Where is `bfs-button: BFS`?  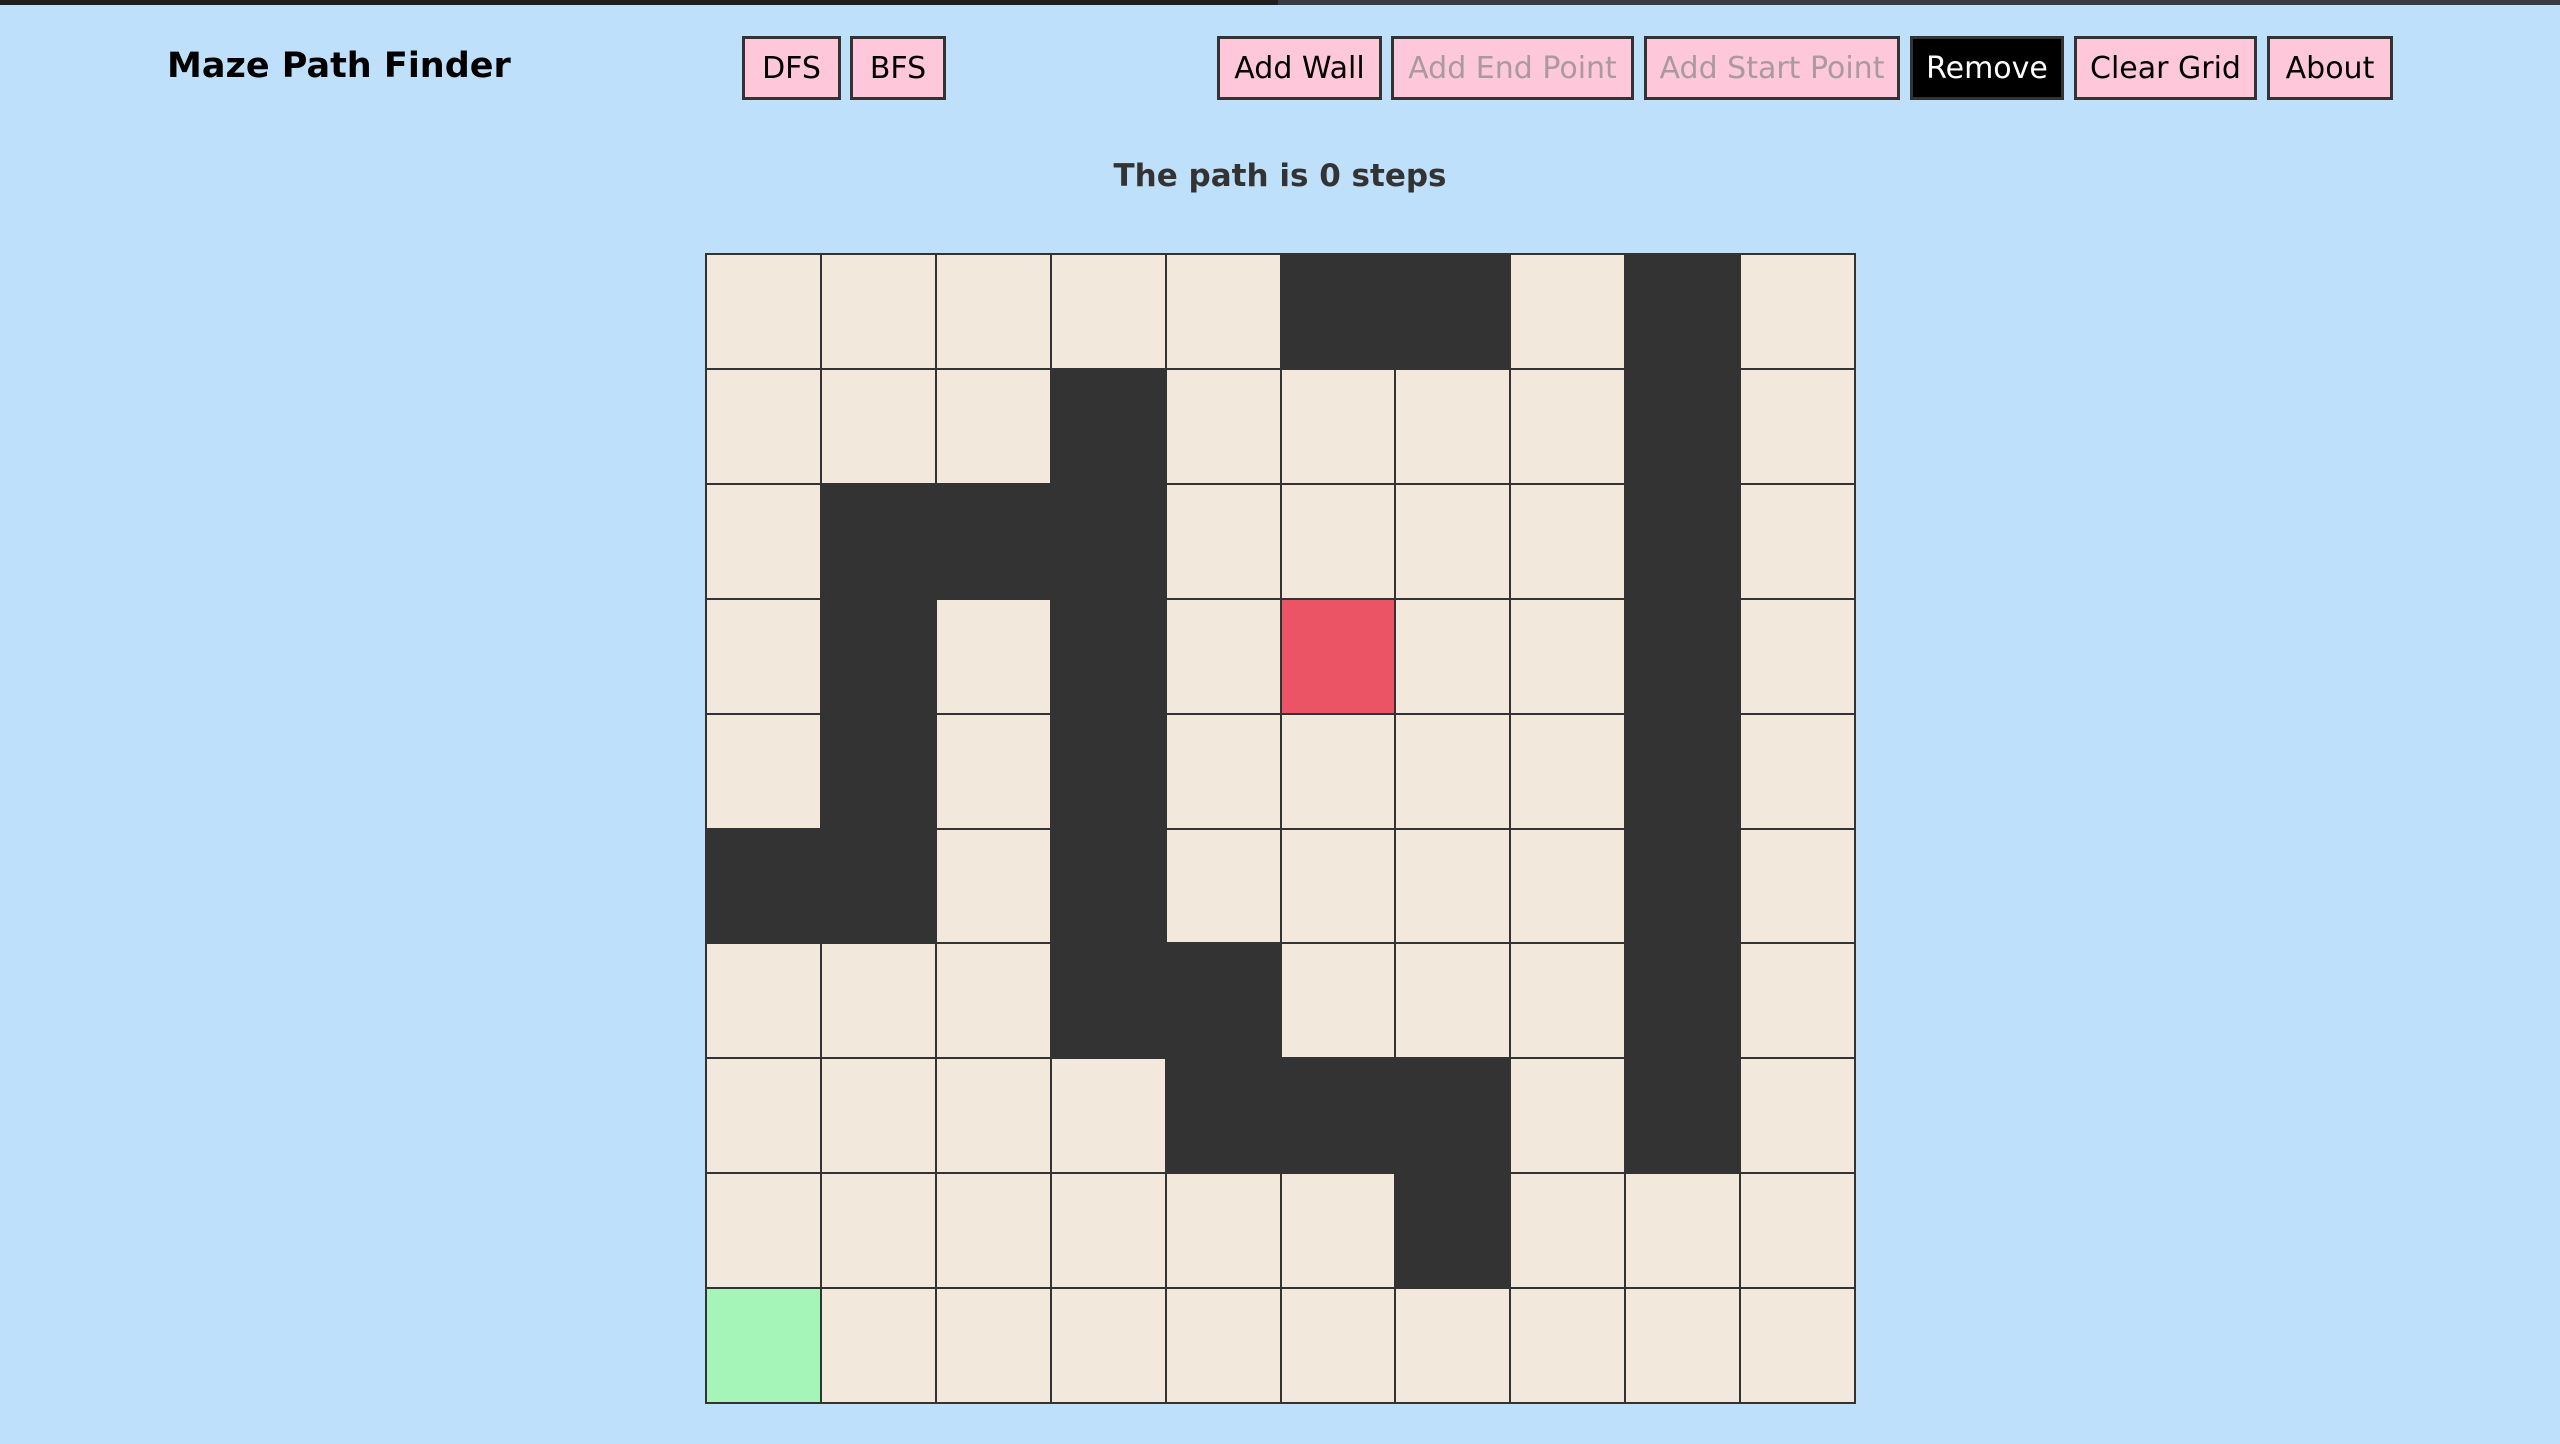 bfs-button: BFS is located at coordinates (898, 68).